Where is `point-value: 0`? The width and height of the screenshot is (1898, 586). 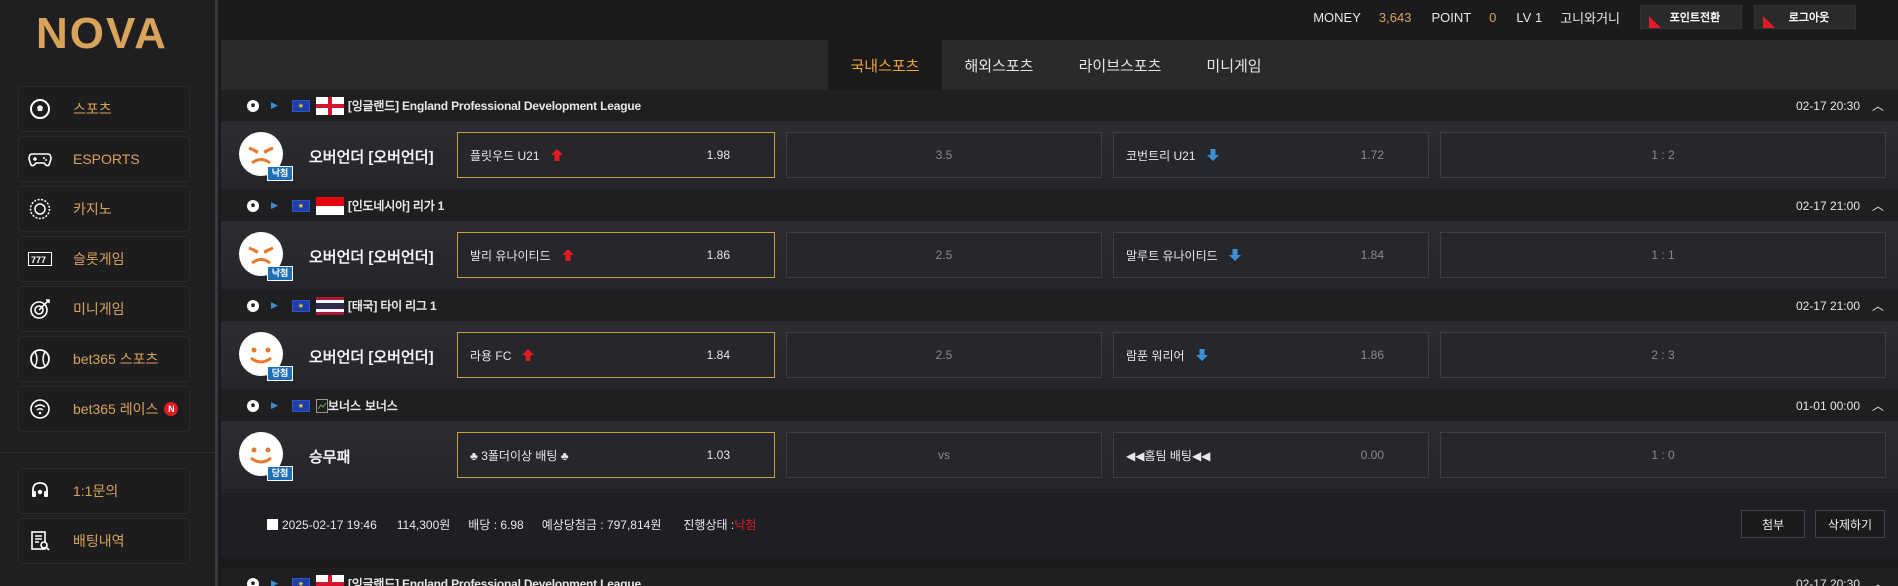
point-value: 0 is located at coordinates (1493, 17).